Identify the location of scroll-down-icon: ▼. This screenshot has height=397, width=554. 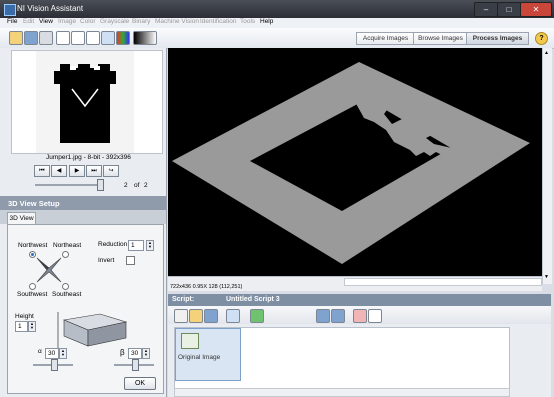
(546, 277).